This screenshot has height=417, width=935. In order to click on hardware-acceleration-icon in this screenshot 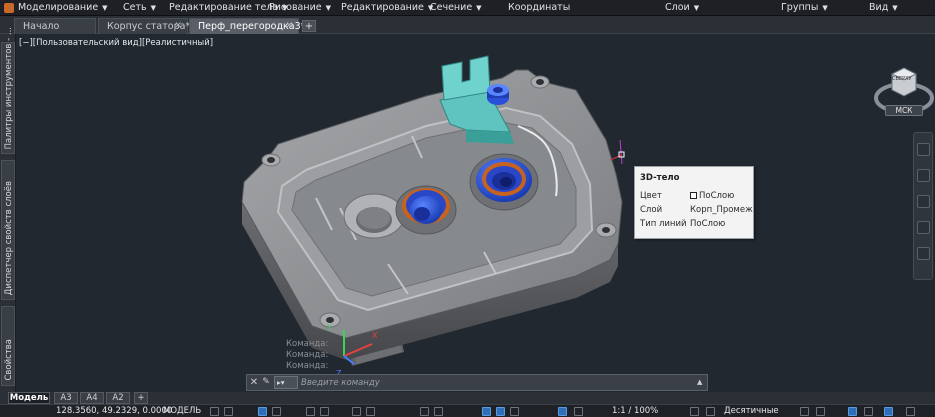, I will do `click(868, 411)`.